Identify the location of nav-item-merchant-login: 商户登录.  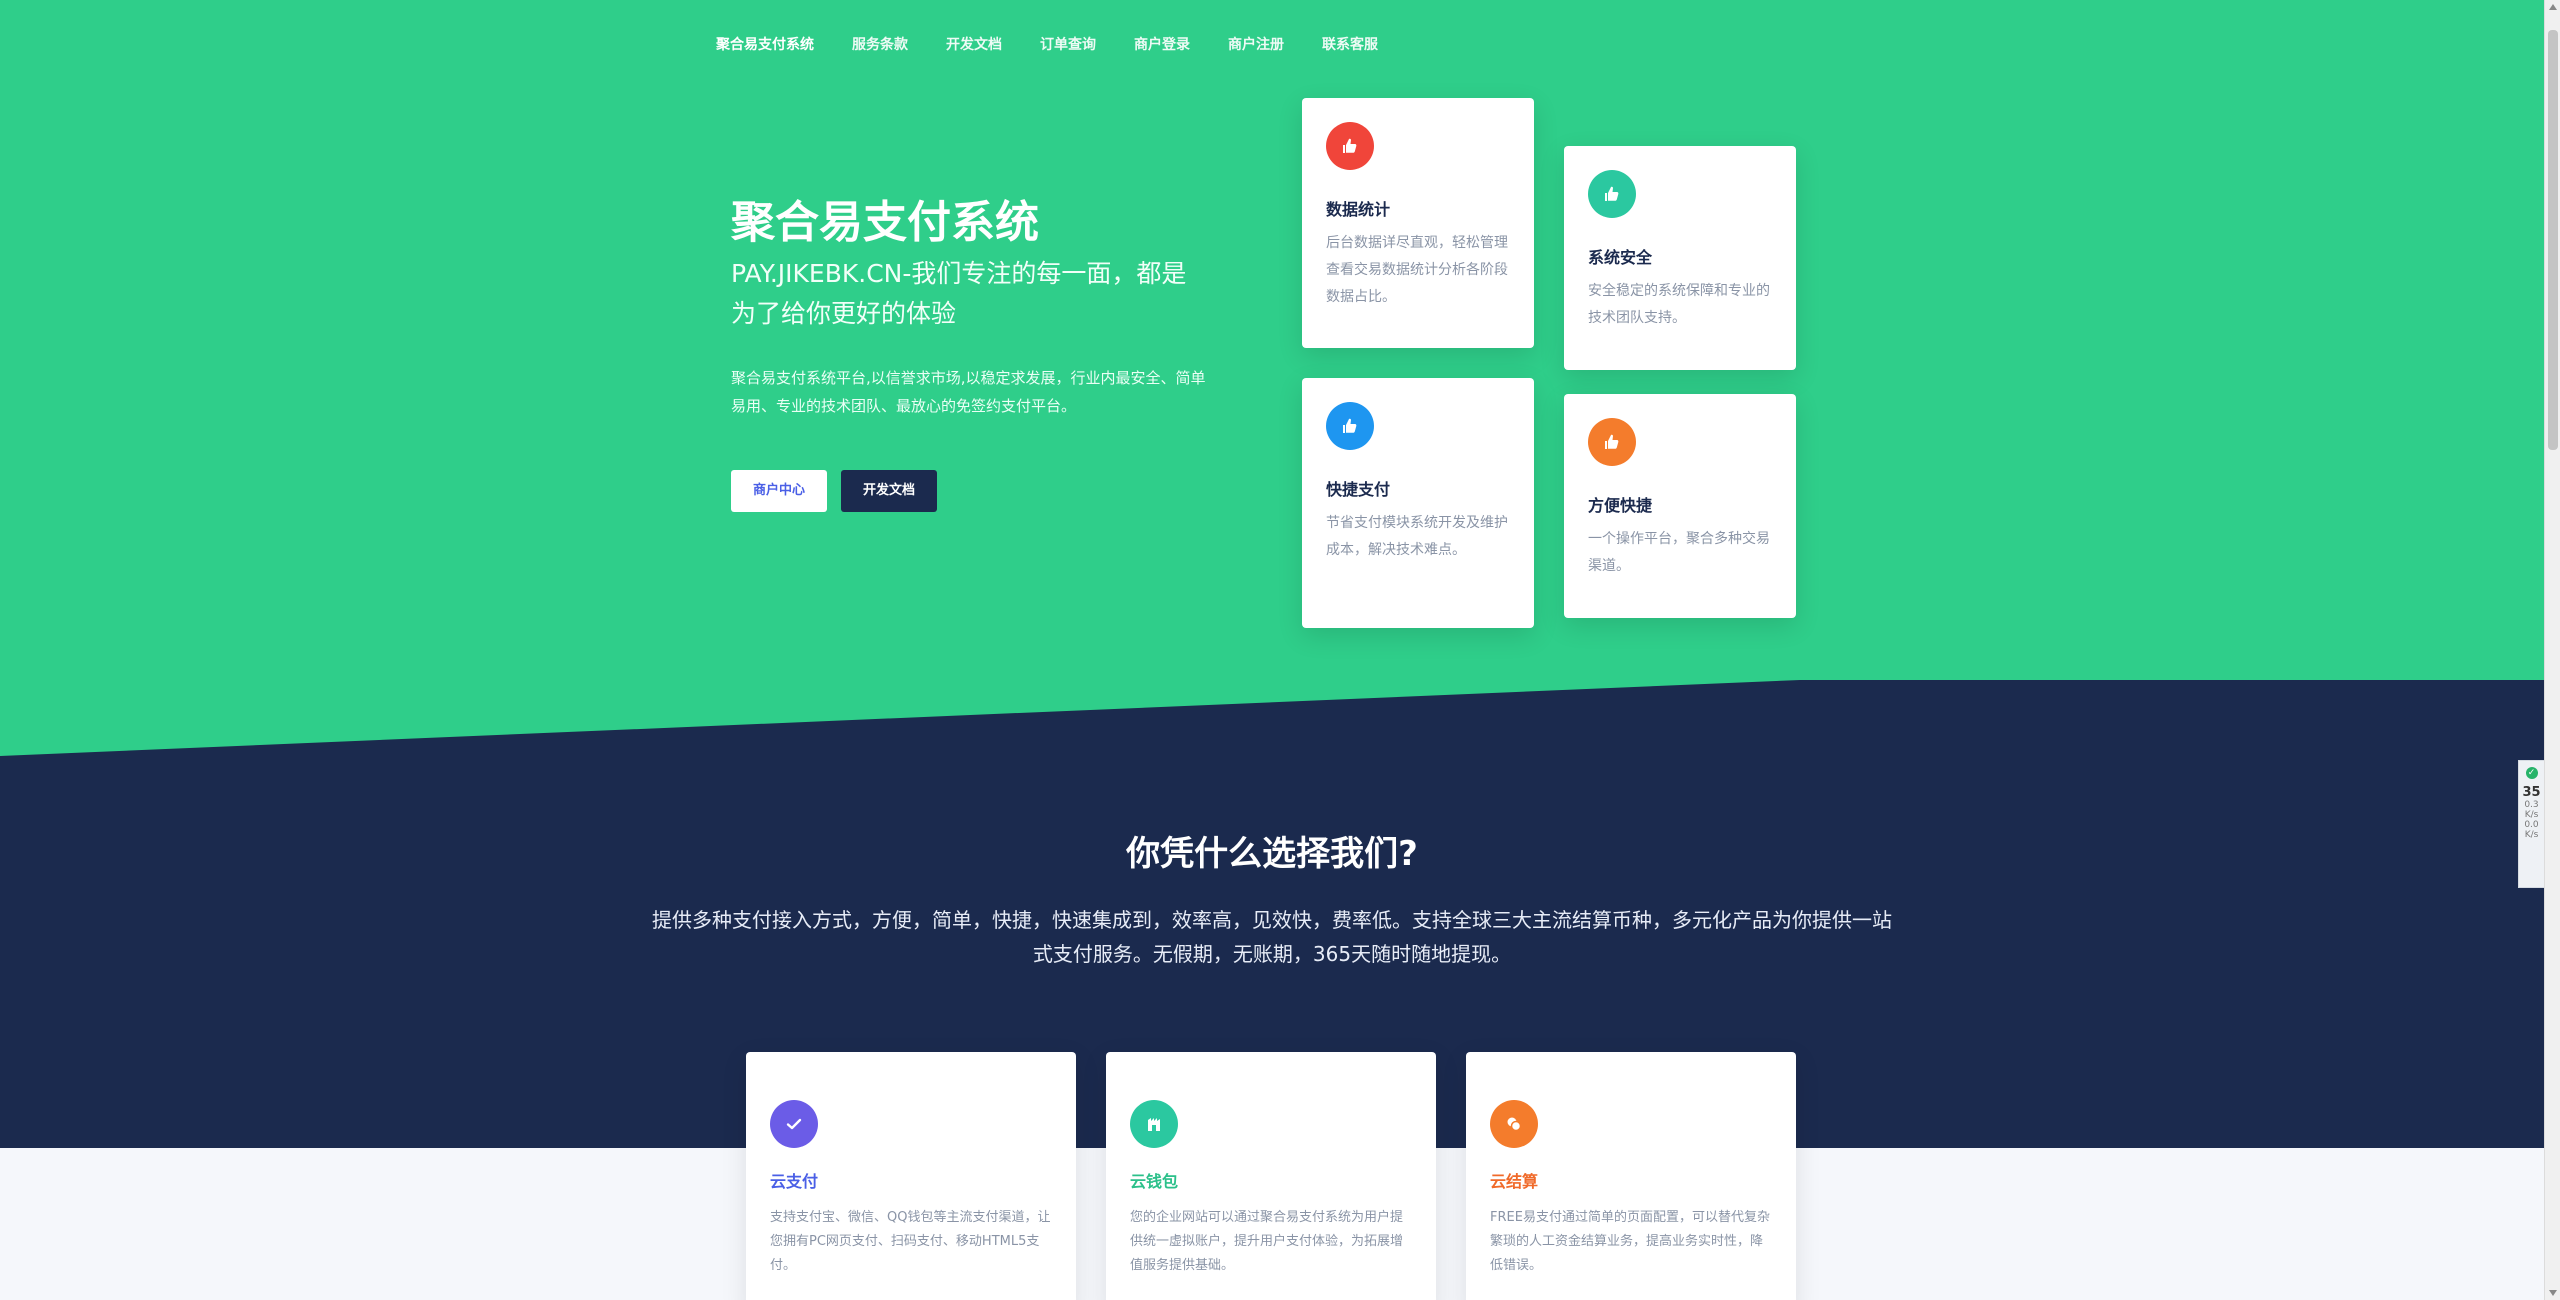
(1162, 44).